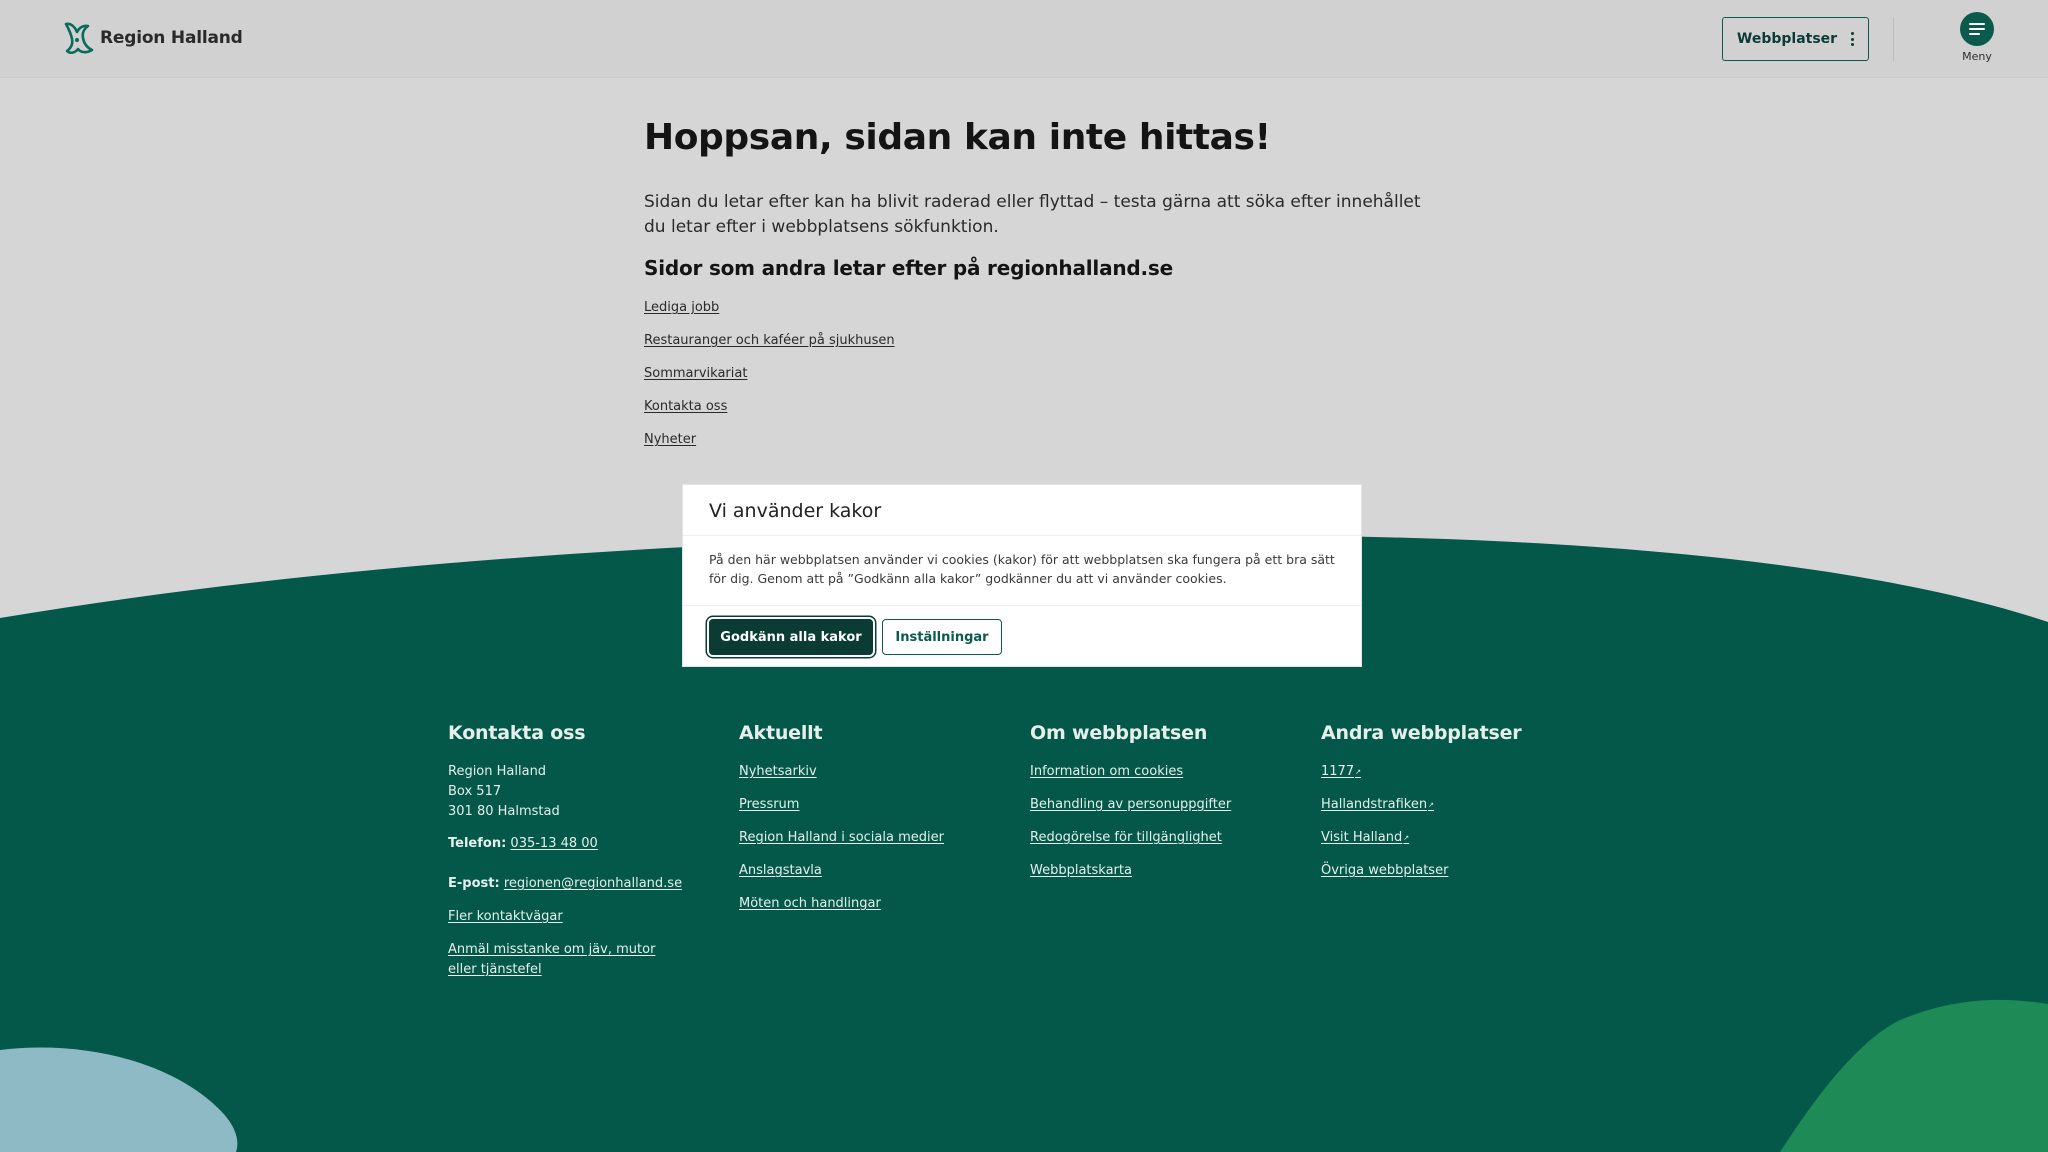  I want to click on list-item: Sommarvikariat, so click(1044, 378).